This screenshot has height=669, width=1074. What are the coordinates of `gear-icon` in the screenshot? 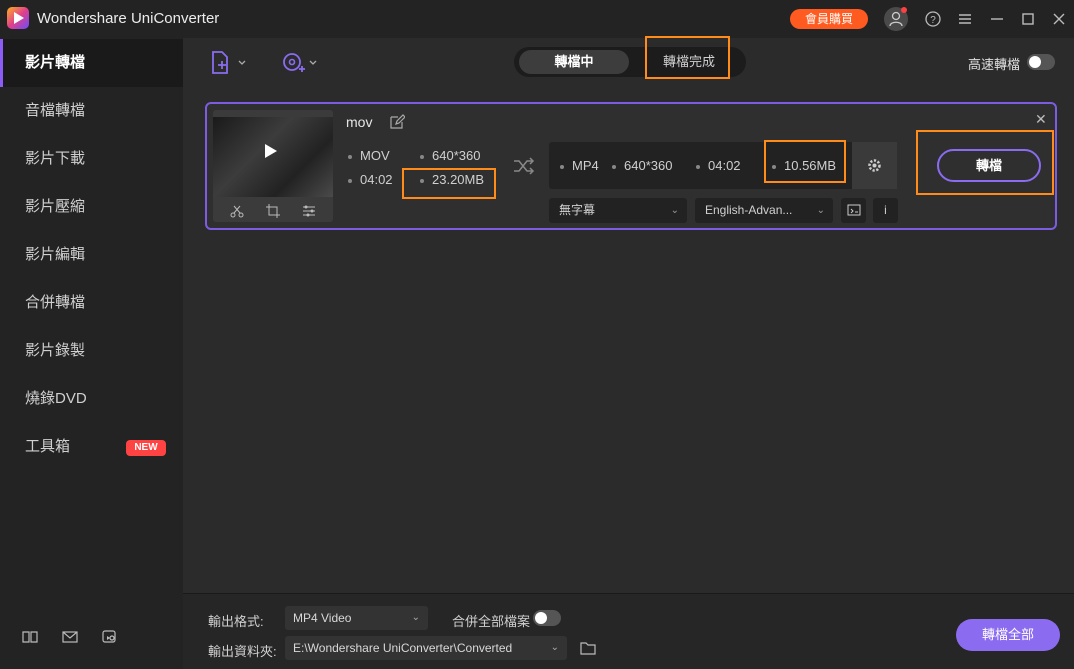 It's located at (874, 165).